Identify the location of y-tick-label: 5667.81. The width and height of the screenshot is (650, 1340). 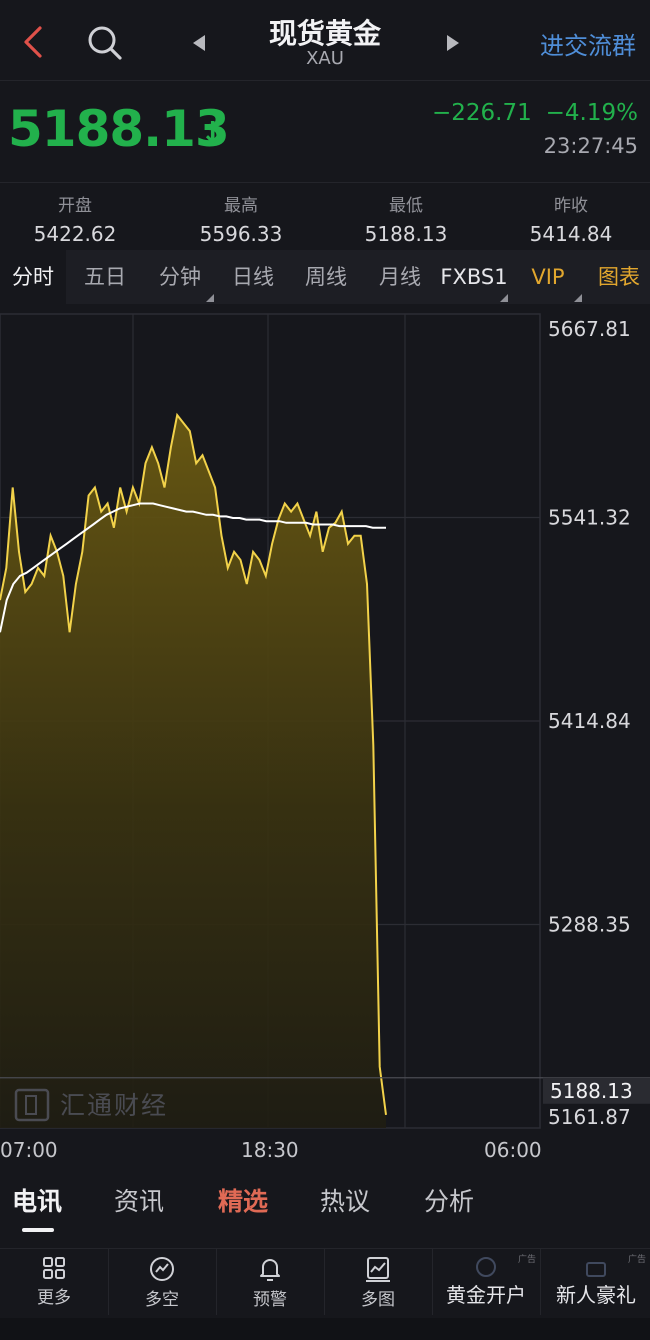
(589, 329).